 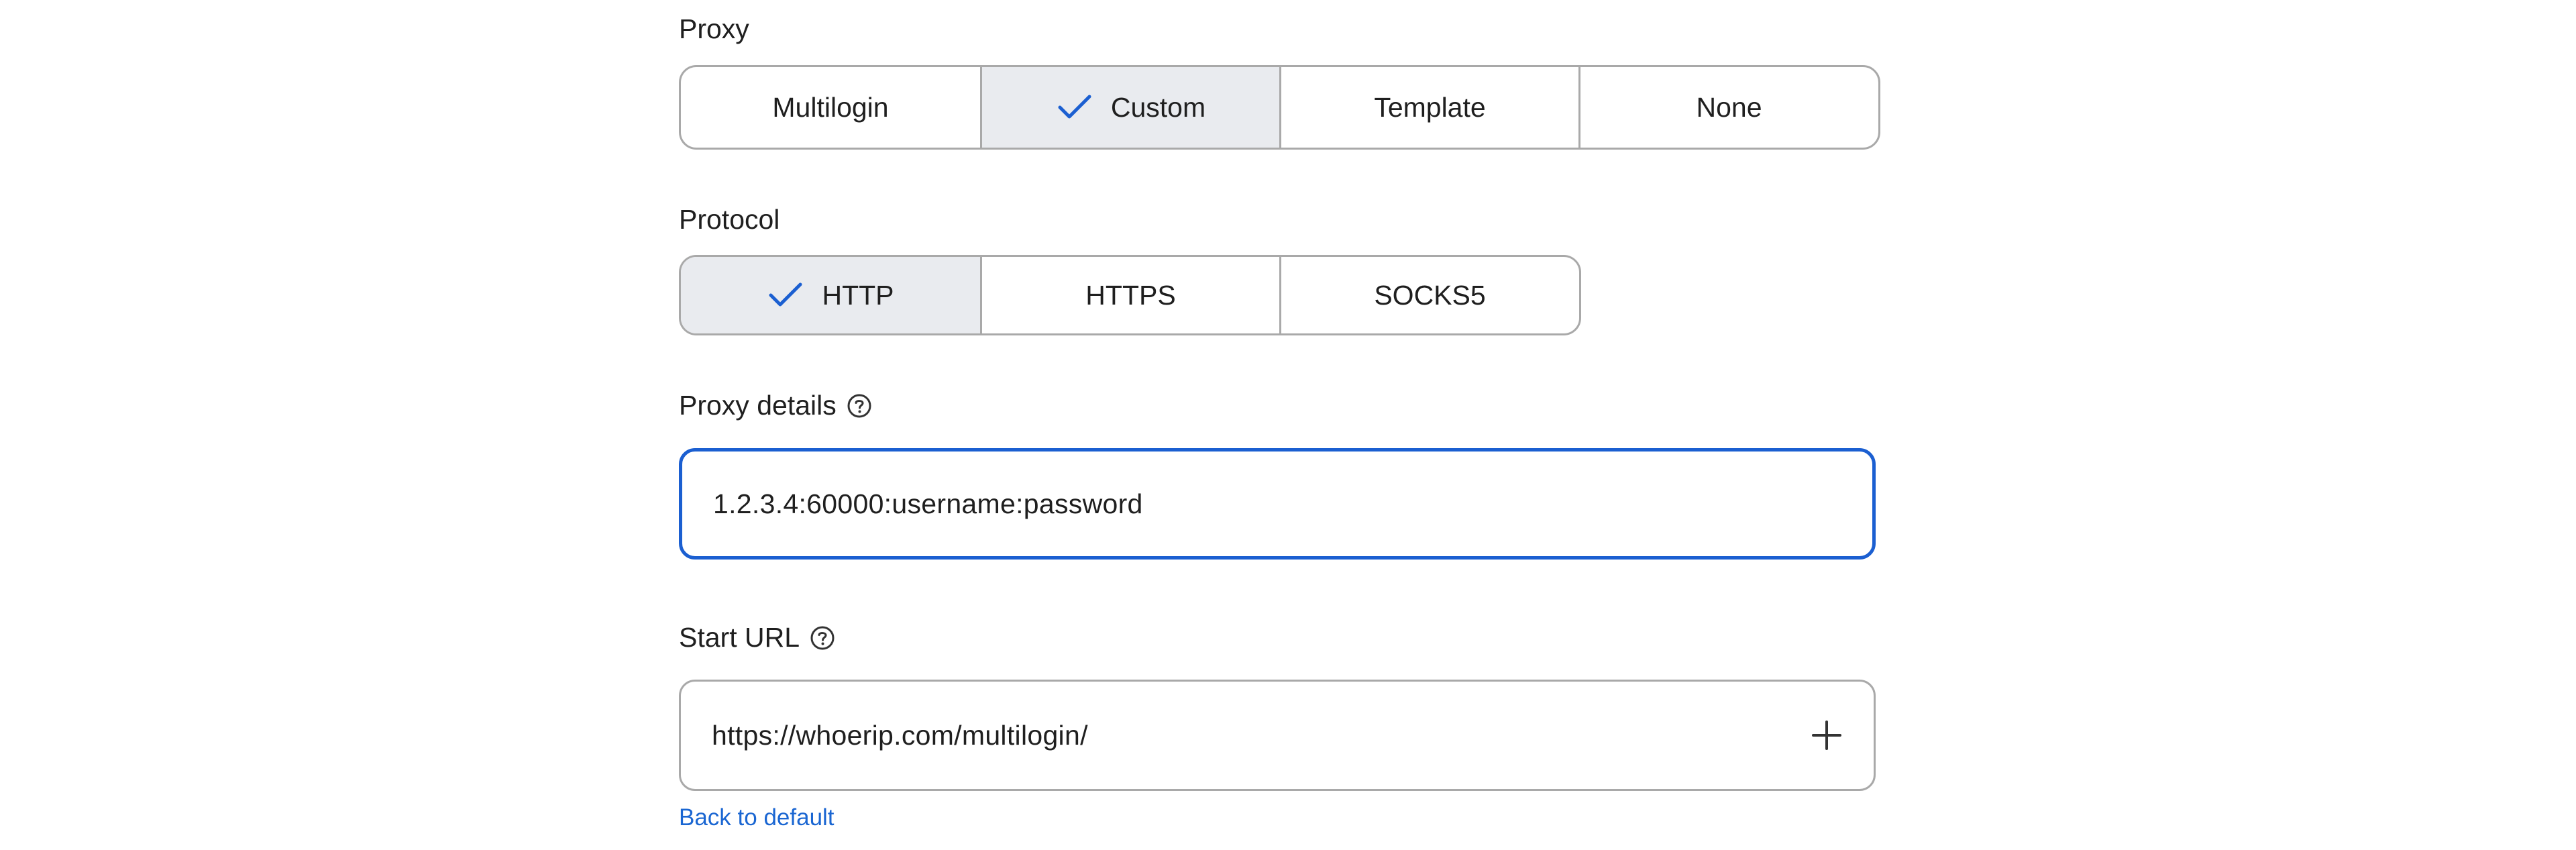 I want to click on protocol-option-https: HTTPS, so click(x=1129, y=295).